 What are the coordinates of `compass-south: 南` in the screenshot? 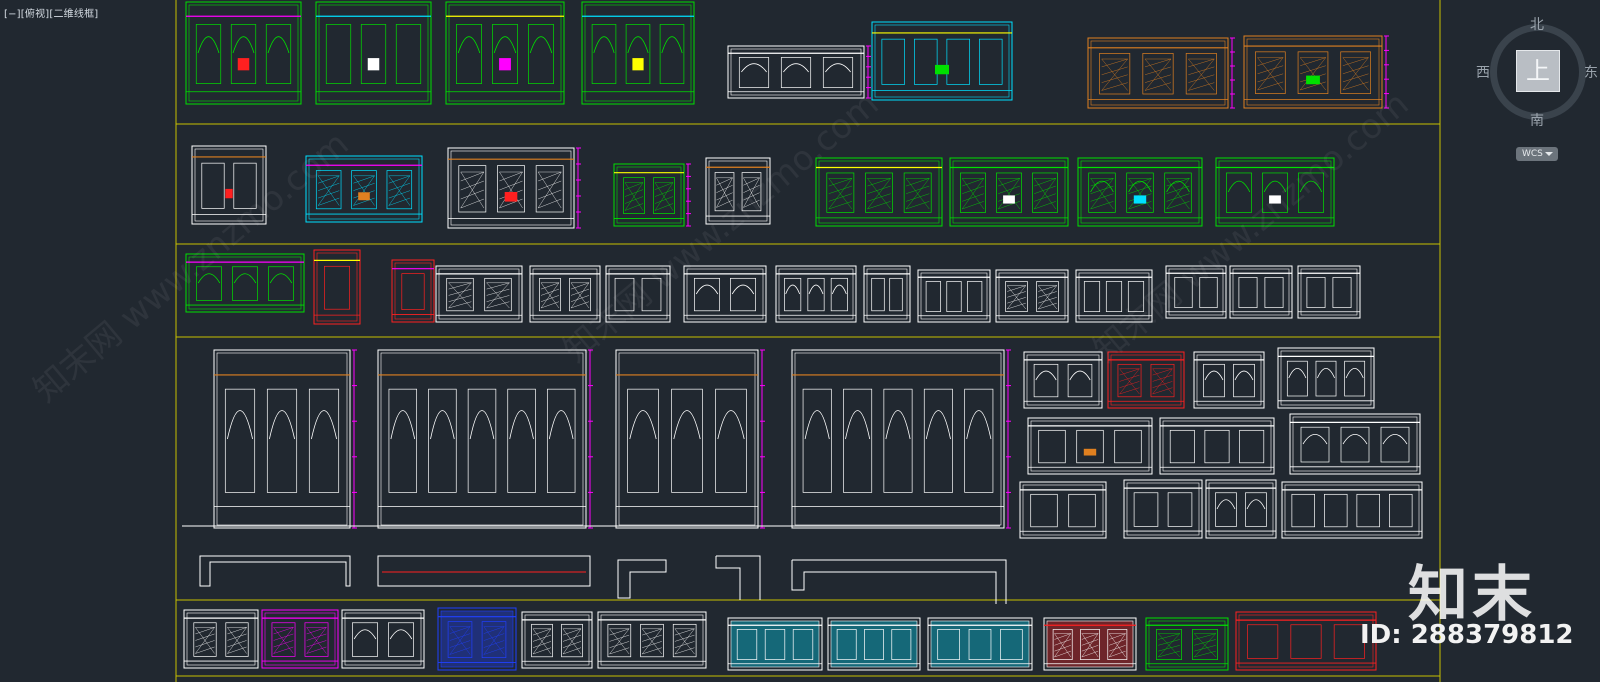 It's located at (1537, 120).